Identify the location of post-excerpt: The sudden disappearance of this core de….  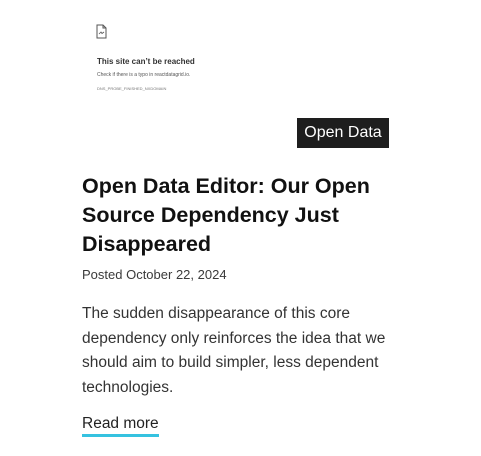
(234, 350).